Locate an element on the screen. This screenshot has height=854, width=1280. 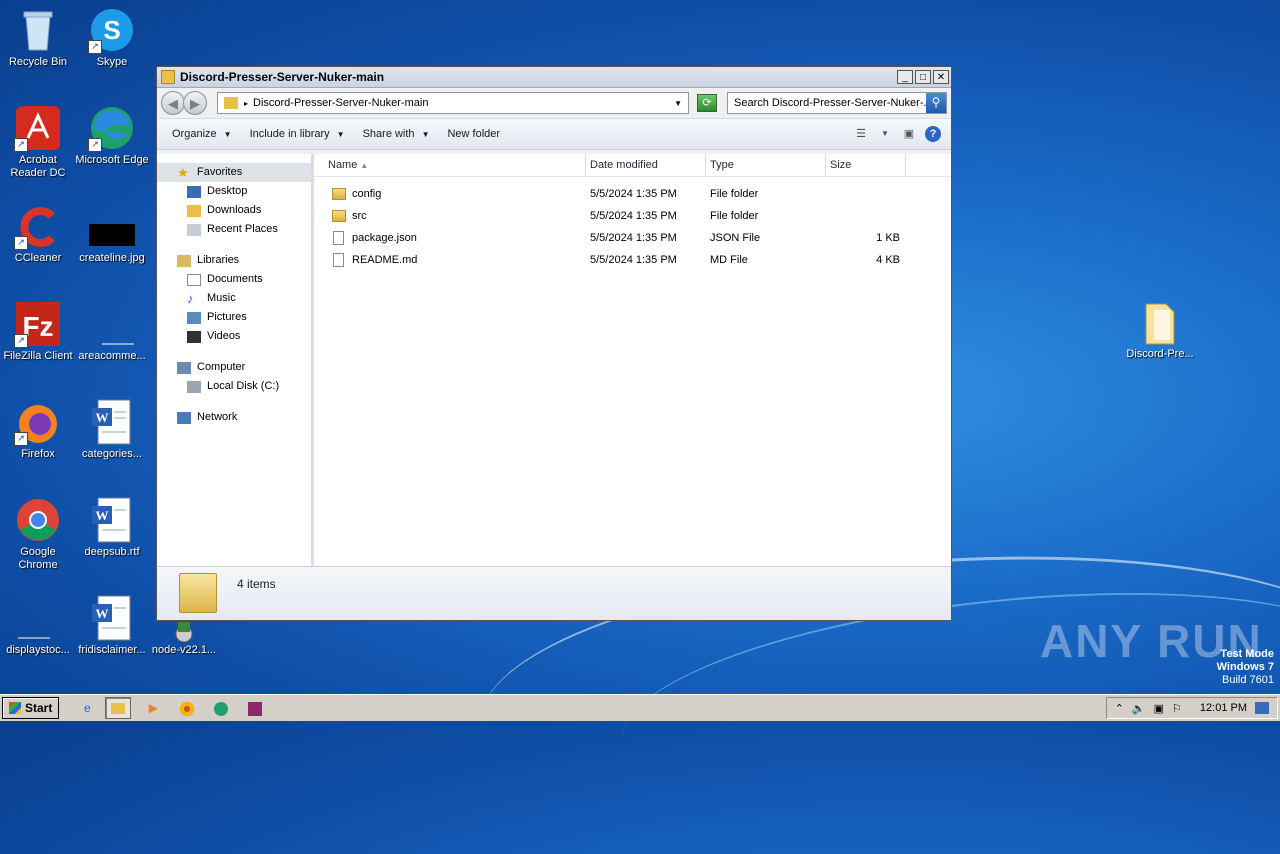
include-in-library-button: Include in library ▼ is located at coordinates (297, 134).